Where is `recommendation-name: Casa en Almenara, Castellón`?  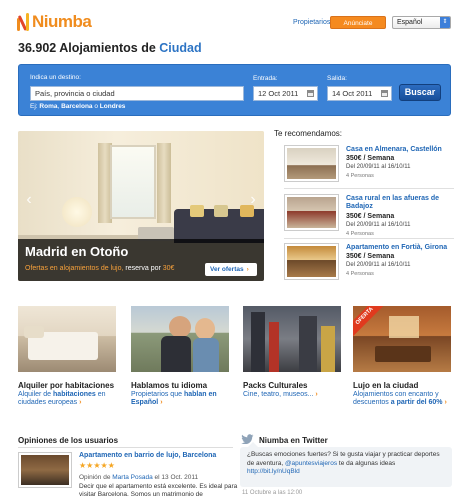
recommendation-name: Casa en Almenara, Castellón is located at coordinates (400, 150).